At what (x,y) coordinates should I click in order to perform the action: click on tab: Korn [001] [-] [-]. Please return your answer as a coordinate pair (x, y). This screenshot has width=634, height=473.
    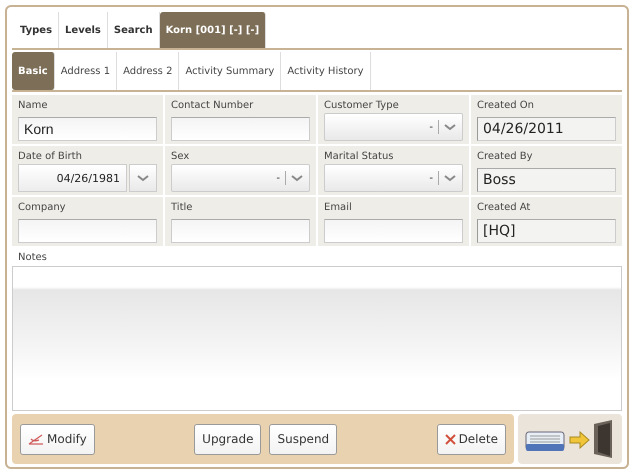
    Looking at the image, I should click on (213, 30).